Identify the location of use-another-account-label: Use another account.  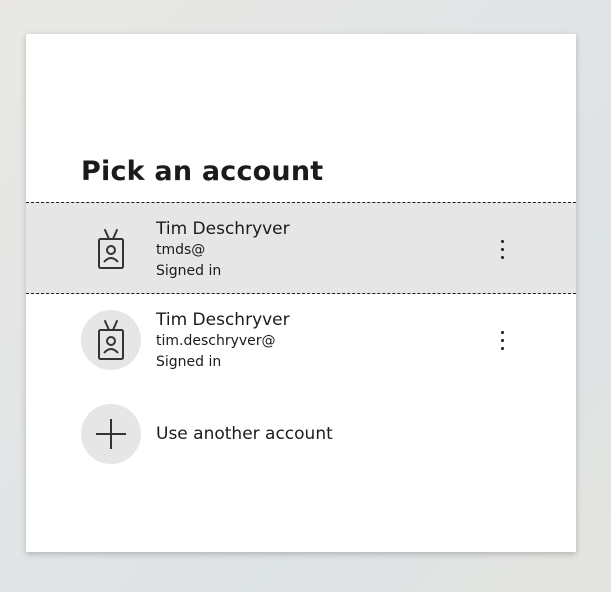
(244, 434).